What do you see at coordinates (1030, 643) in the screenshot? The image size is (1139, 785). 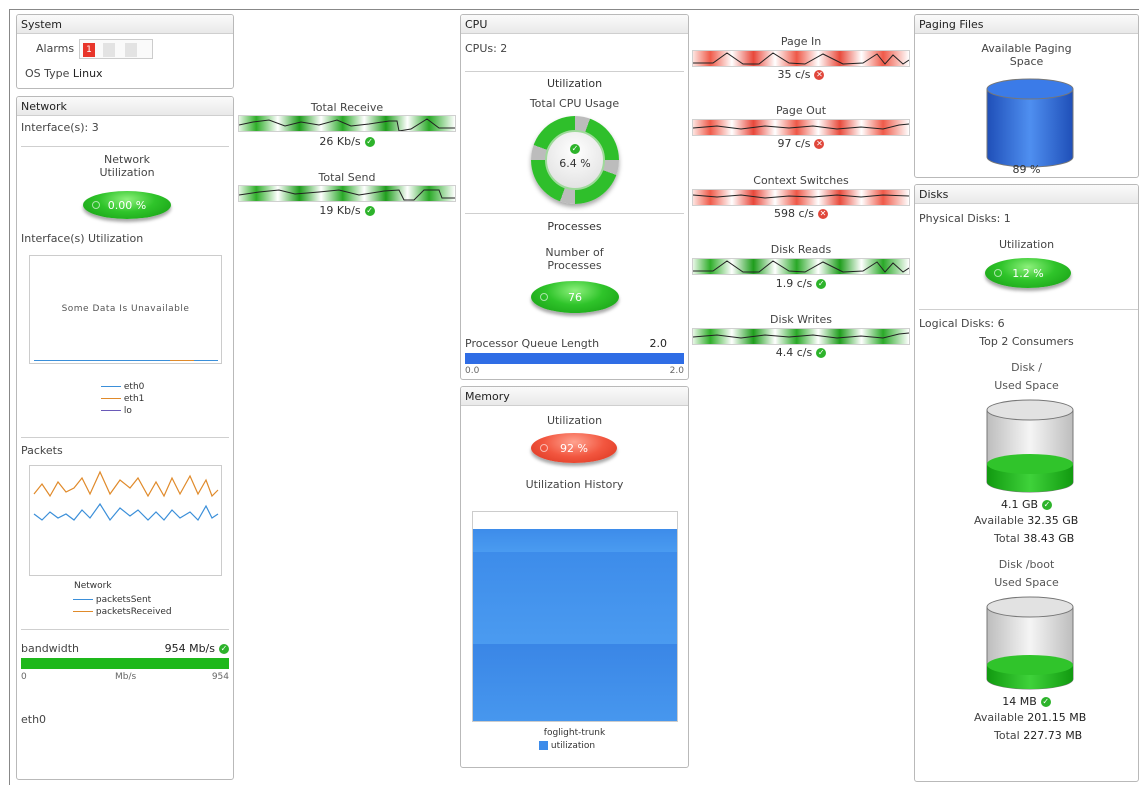 I see `disk-boot-cylinder` at bounding box center [1030, 643].